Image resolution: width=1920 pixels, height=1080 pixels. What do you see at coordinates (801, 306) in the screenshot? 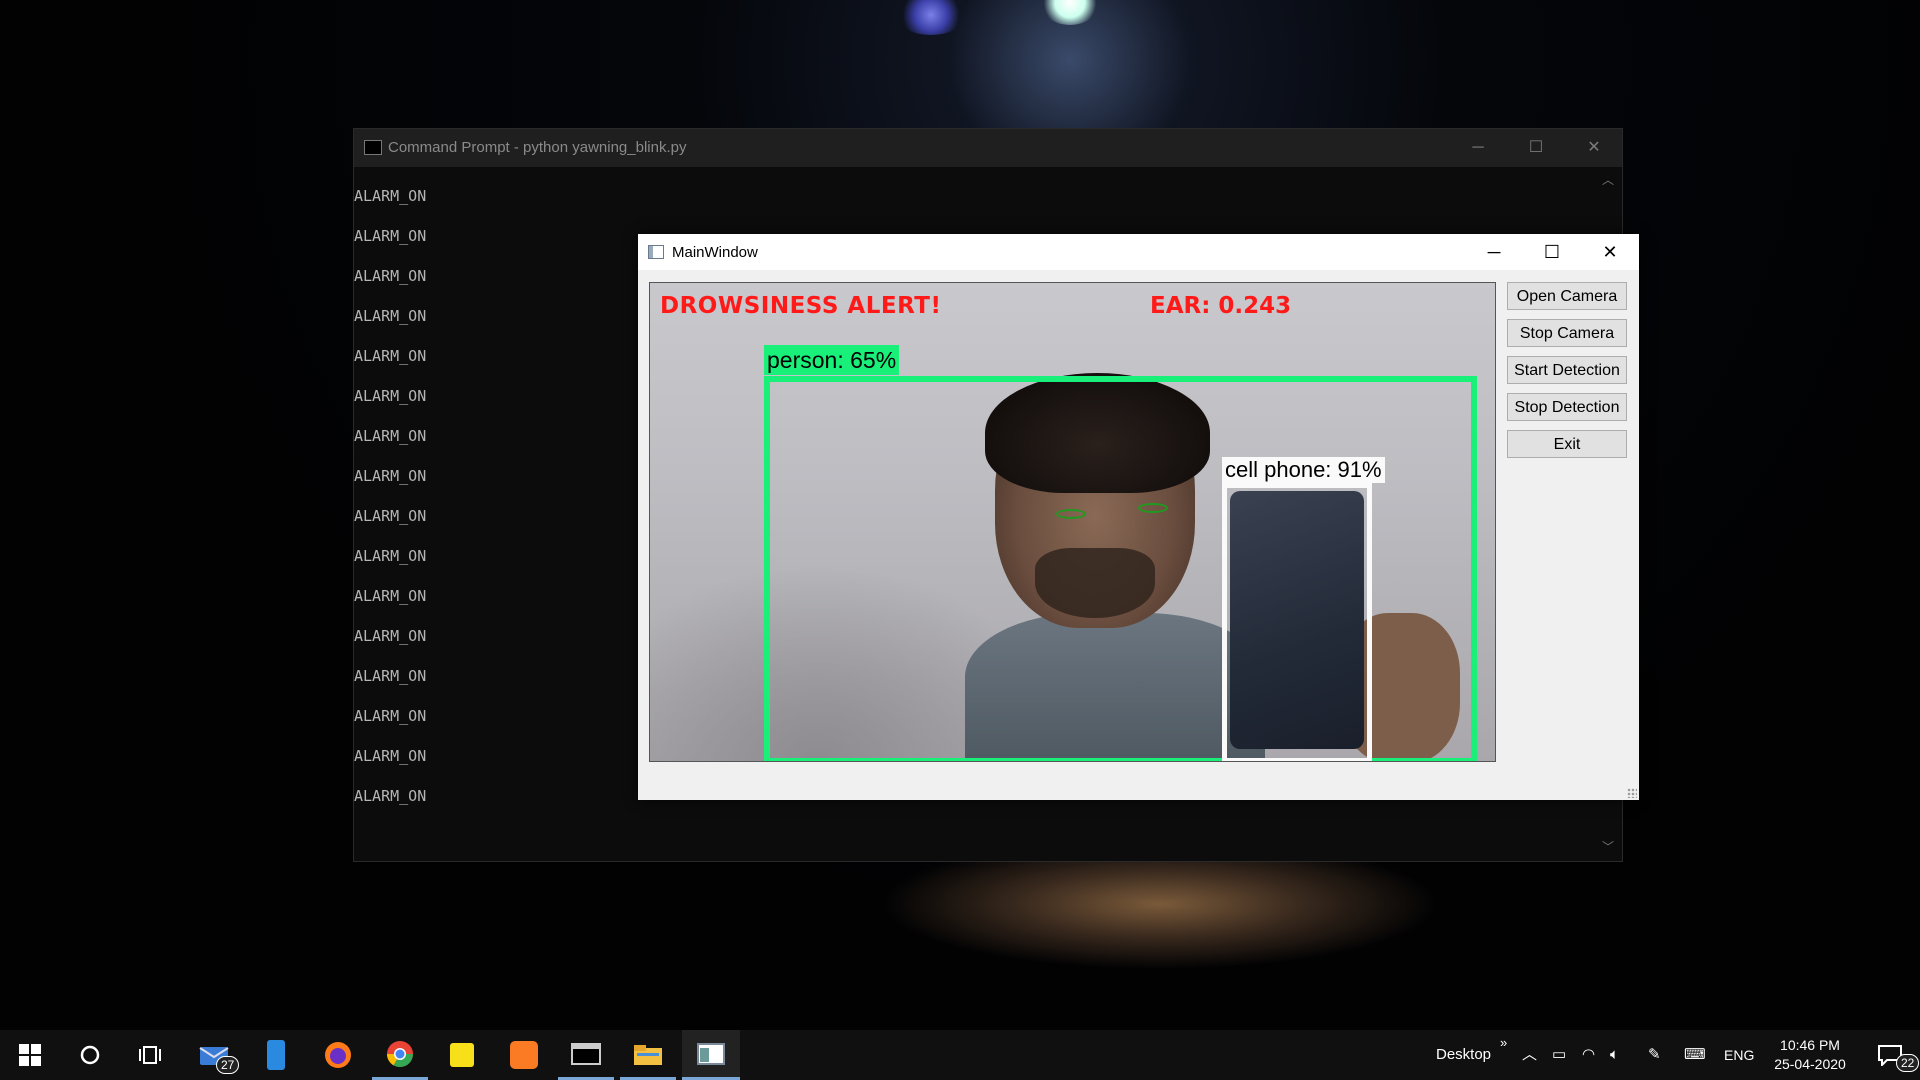
I see `drowsiness-alert-text: DROWSINESS ALERT!` at bounding box center [801, 306].